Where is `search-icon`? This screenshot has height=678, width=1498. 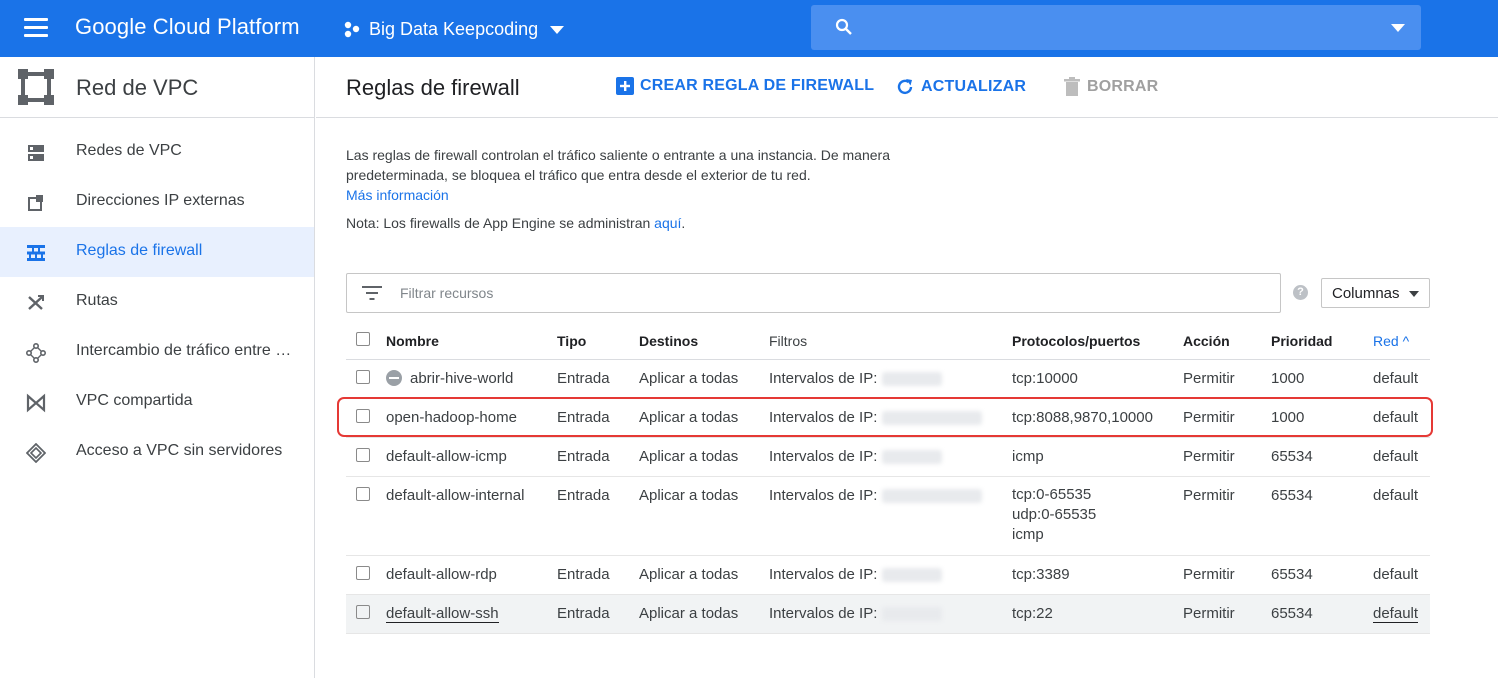
search-icon is located at coordinates (843, 26).